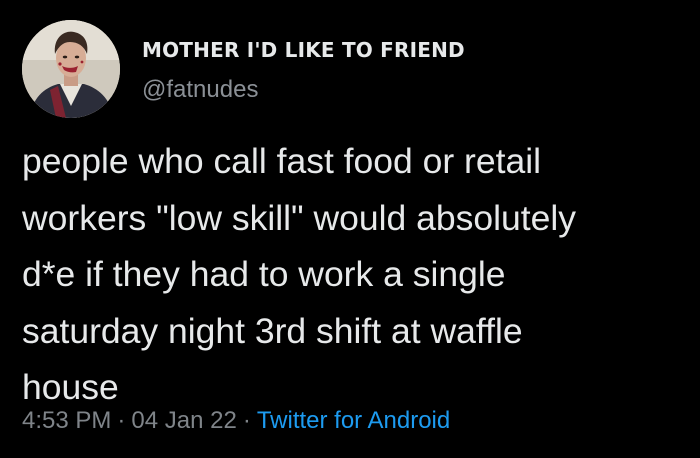 The width and height of the screenshot is (700, 458). What do you see at coordinates (66, 420) in the screenshot?
I see `tweet-time: 4:53 PM` at bounding box center [66, 420].